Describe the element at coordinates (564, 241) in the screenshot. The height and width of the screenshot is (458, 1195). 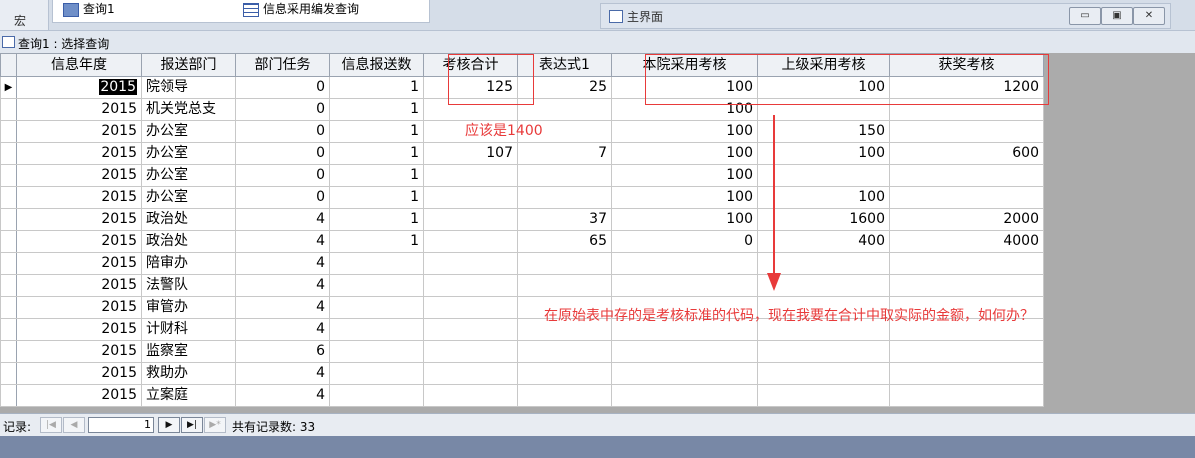
I see `table-cell: 65` at that location.